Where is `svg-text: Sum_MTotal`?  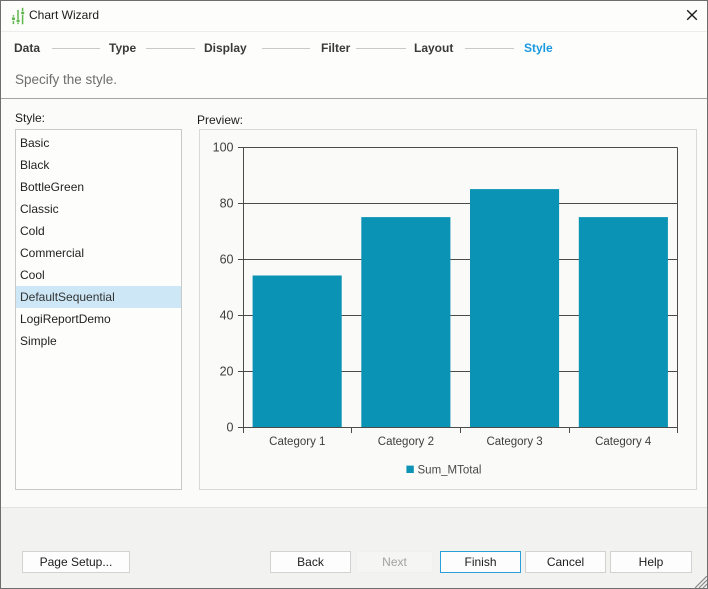
svg-text: Sum_MTotal is located at coordinates (450, 471).